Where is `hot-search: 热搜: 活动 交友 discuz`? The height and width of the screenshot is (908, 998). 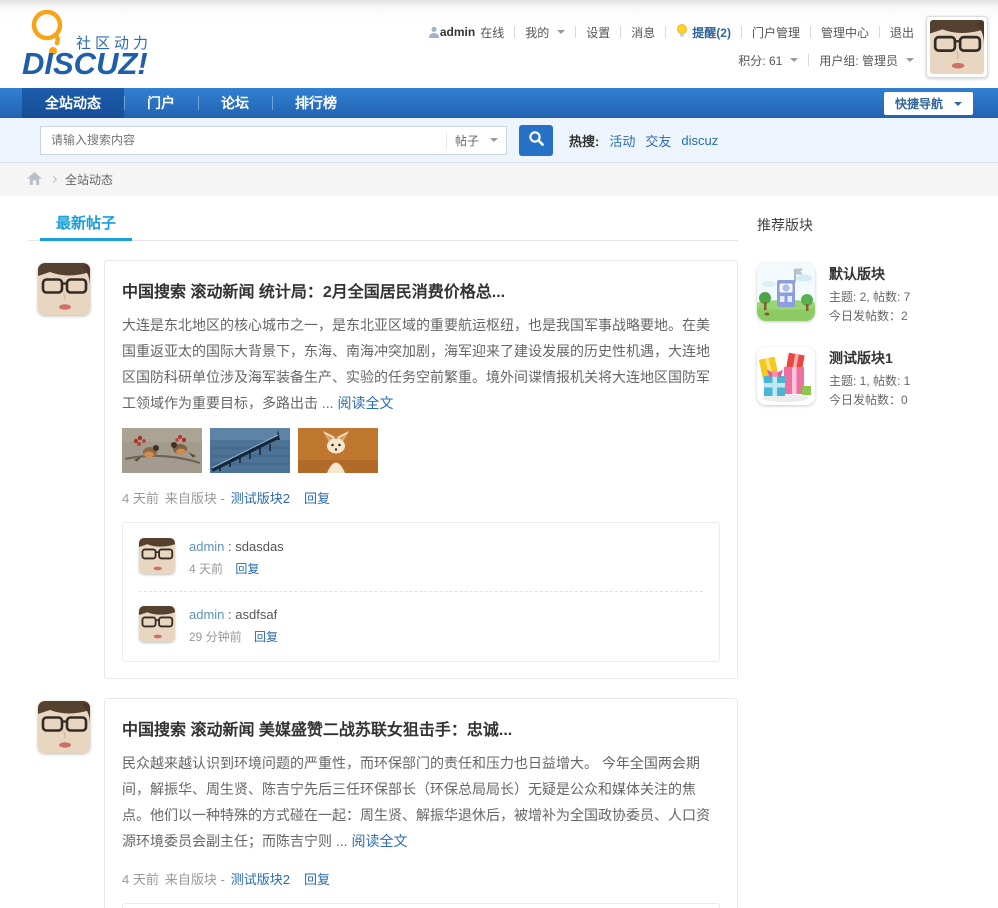 hot-search: 热搜: 活动 交友 discuz is located at coordinates (643, 140).